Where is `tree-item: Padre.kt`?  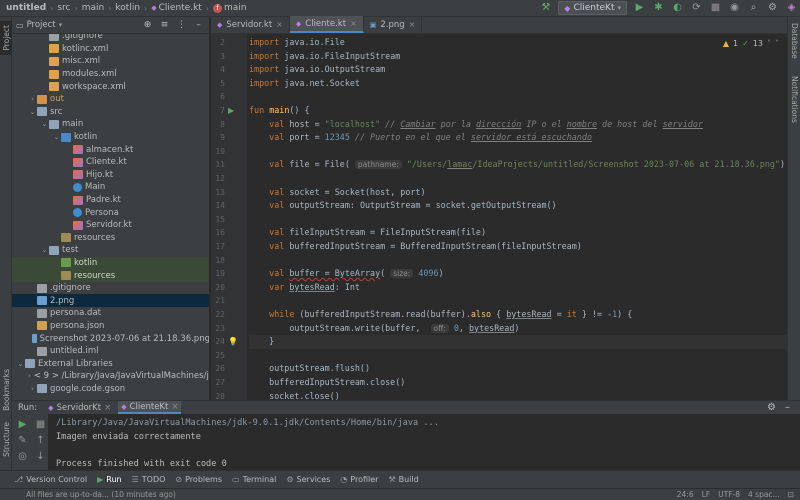
tree-item: Padre.kt is located at coordinates (110, 200).